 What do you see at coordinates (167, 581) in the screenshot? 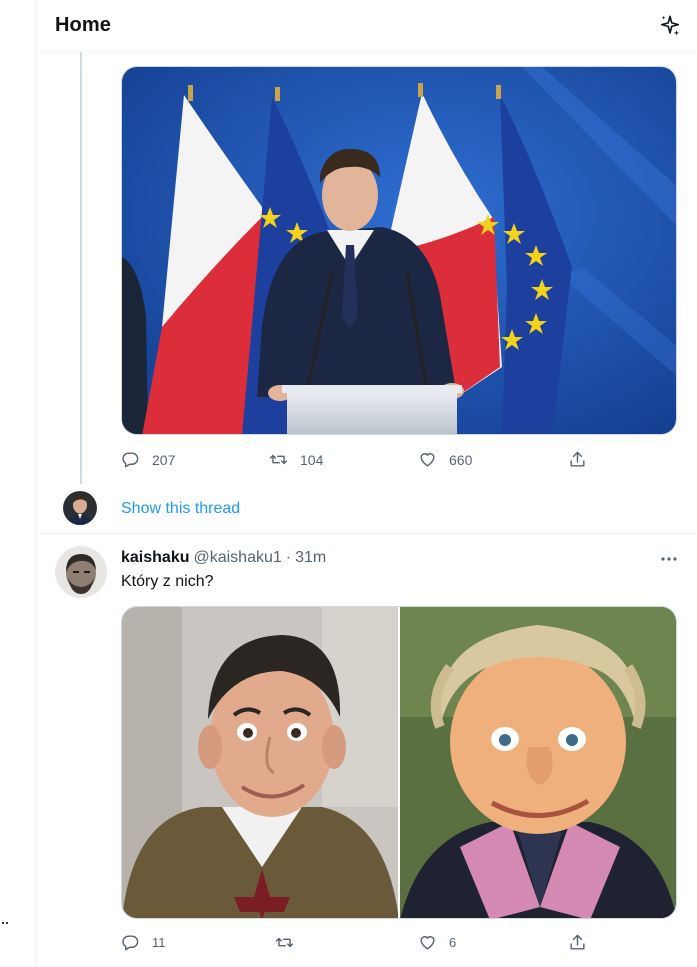
I see `tweet-text: Który z nich?` at bounding box center [167, 581].